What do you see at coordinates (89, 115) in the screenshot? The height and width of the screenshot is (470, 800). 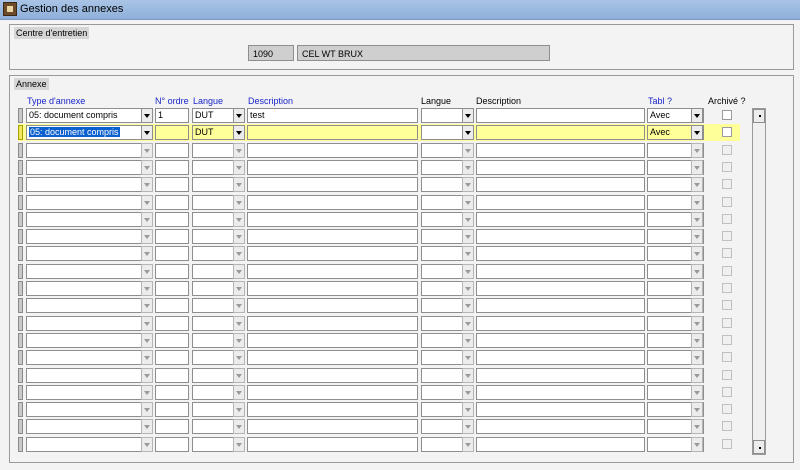 I see `type-annexe-field: 05: document compris` at bounding box center [89, 115].